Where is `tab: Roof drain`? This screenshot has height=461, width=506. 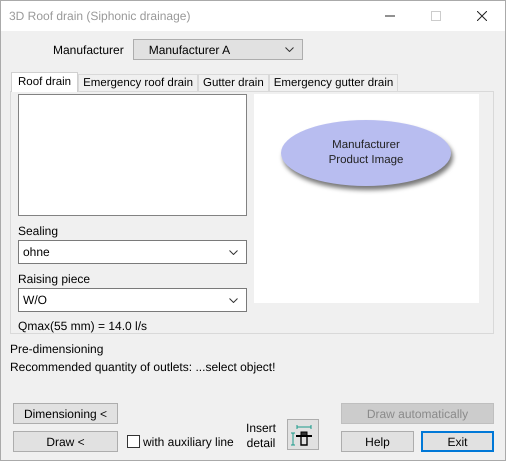
tab: Roof drain is located at coordinates (44, 82).